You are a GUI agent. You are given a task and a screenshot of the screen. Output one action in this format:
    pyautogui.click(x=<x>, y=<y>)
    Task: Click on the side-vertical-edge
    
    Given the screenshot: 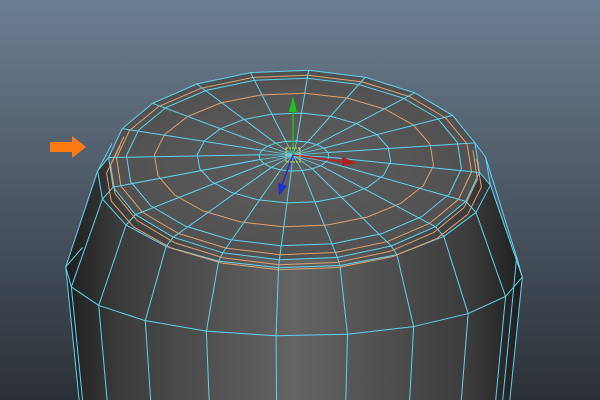 What is the action you would take?
    pyautogui.click(x=276, y=367)
    